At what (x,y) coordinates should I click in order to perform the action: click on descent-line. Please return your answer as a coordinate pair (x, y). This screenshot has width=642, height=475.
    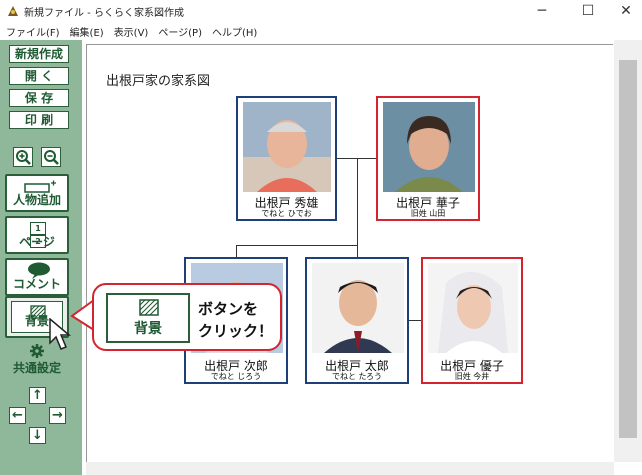
    Looking at the image, I should click on (357, 202).